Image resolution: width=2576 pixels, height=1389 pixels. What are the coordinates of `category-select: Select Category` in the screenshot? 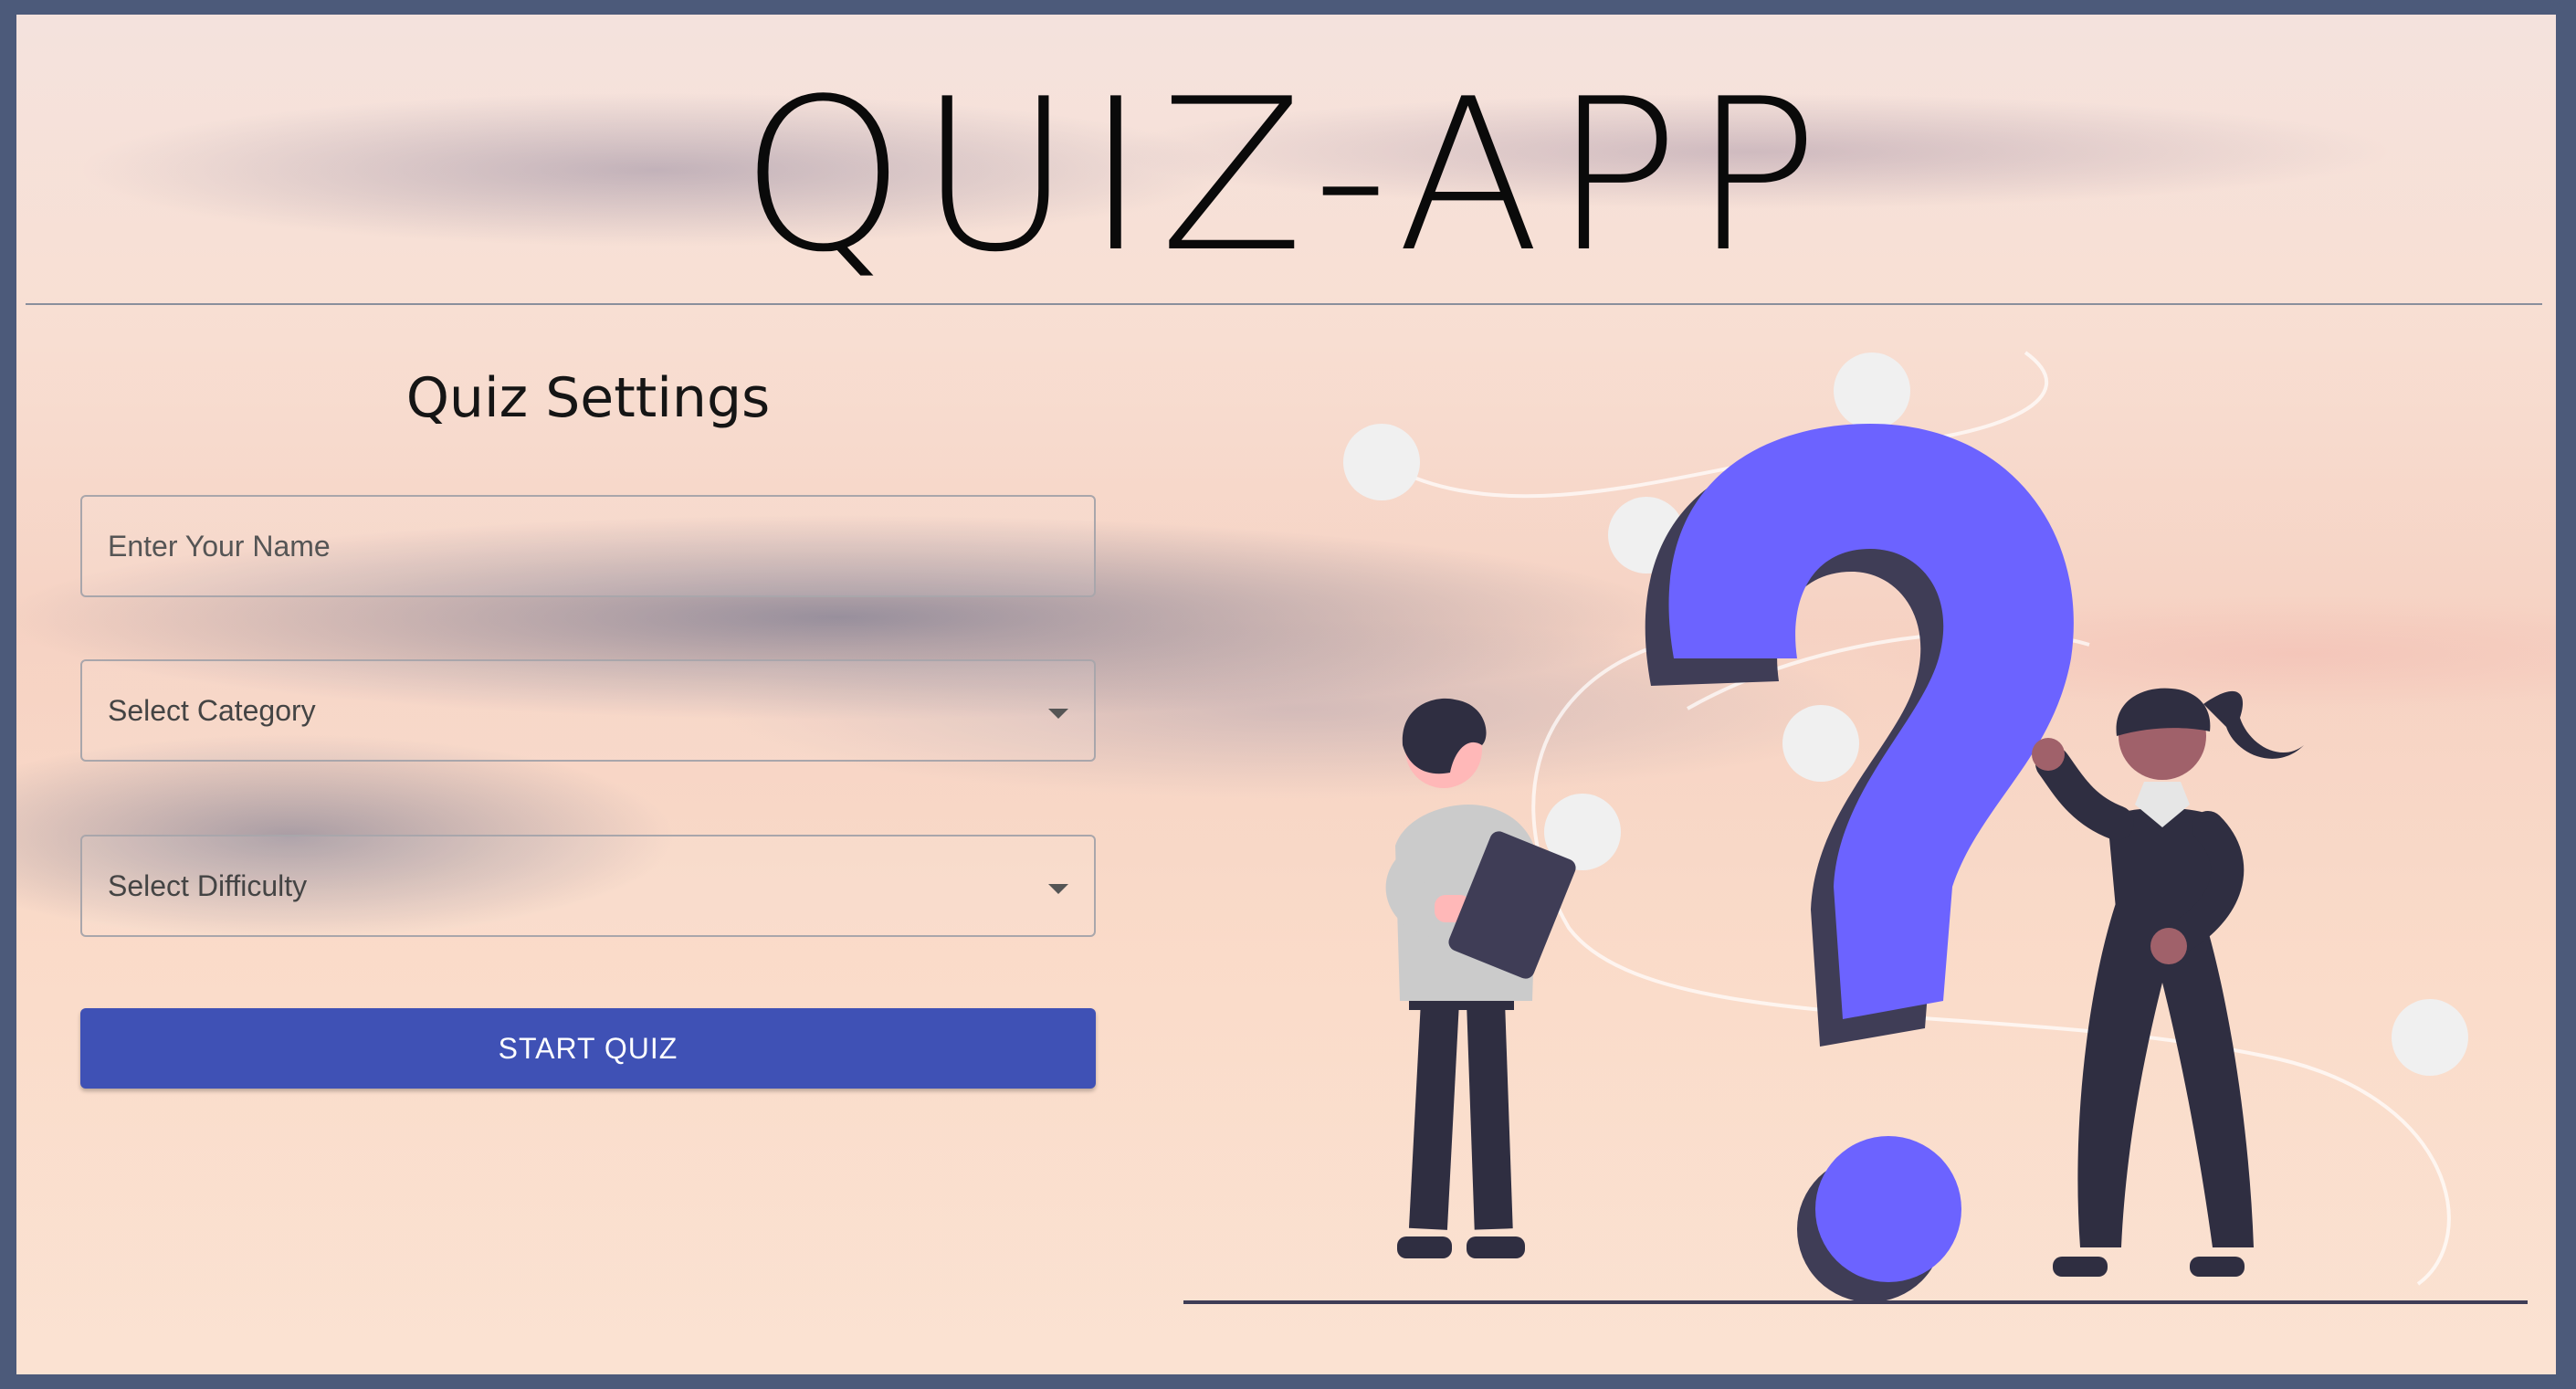 It's located at (588, 710).